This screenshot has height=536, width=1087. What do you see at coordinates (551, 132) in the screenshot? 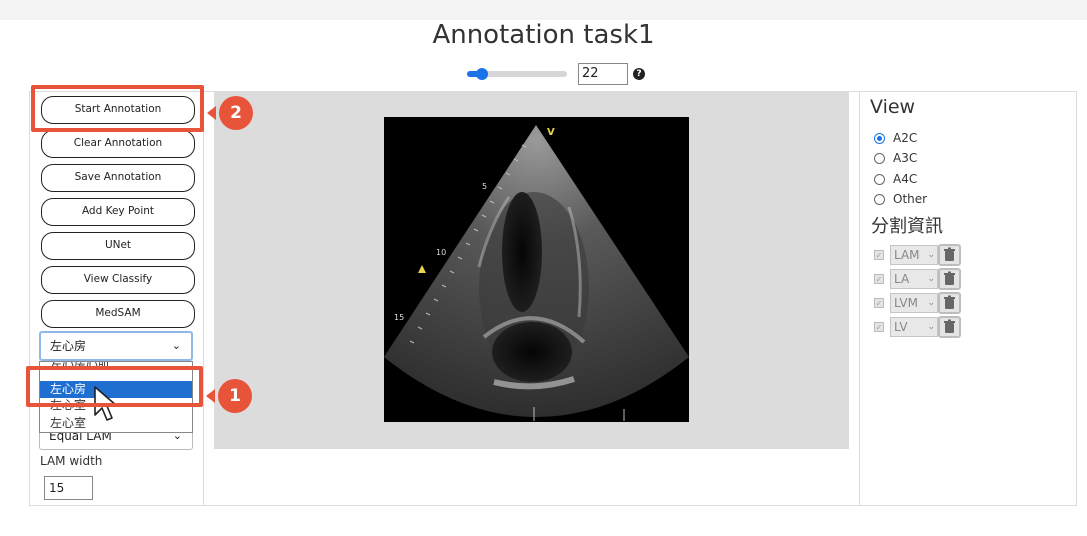
I see `orientation-marker: V` at bounding box center [551, 132].